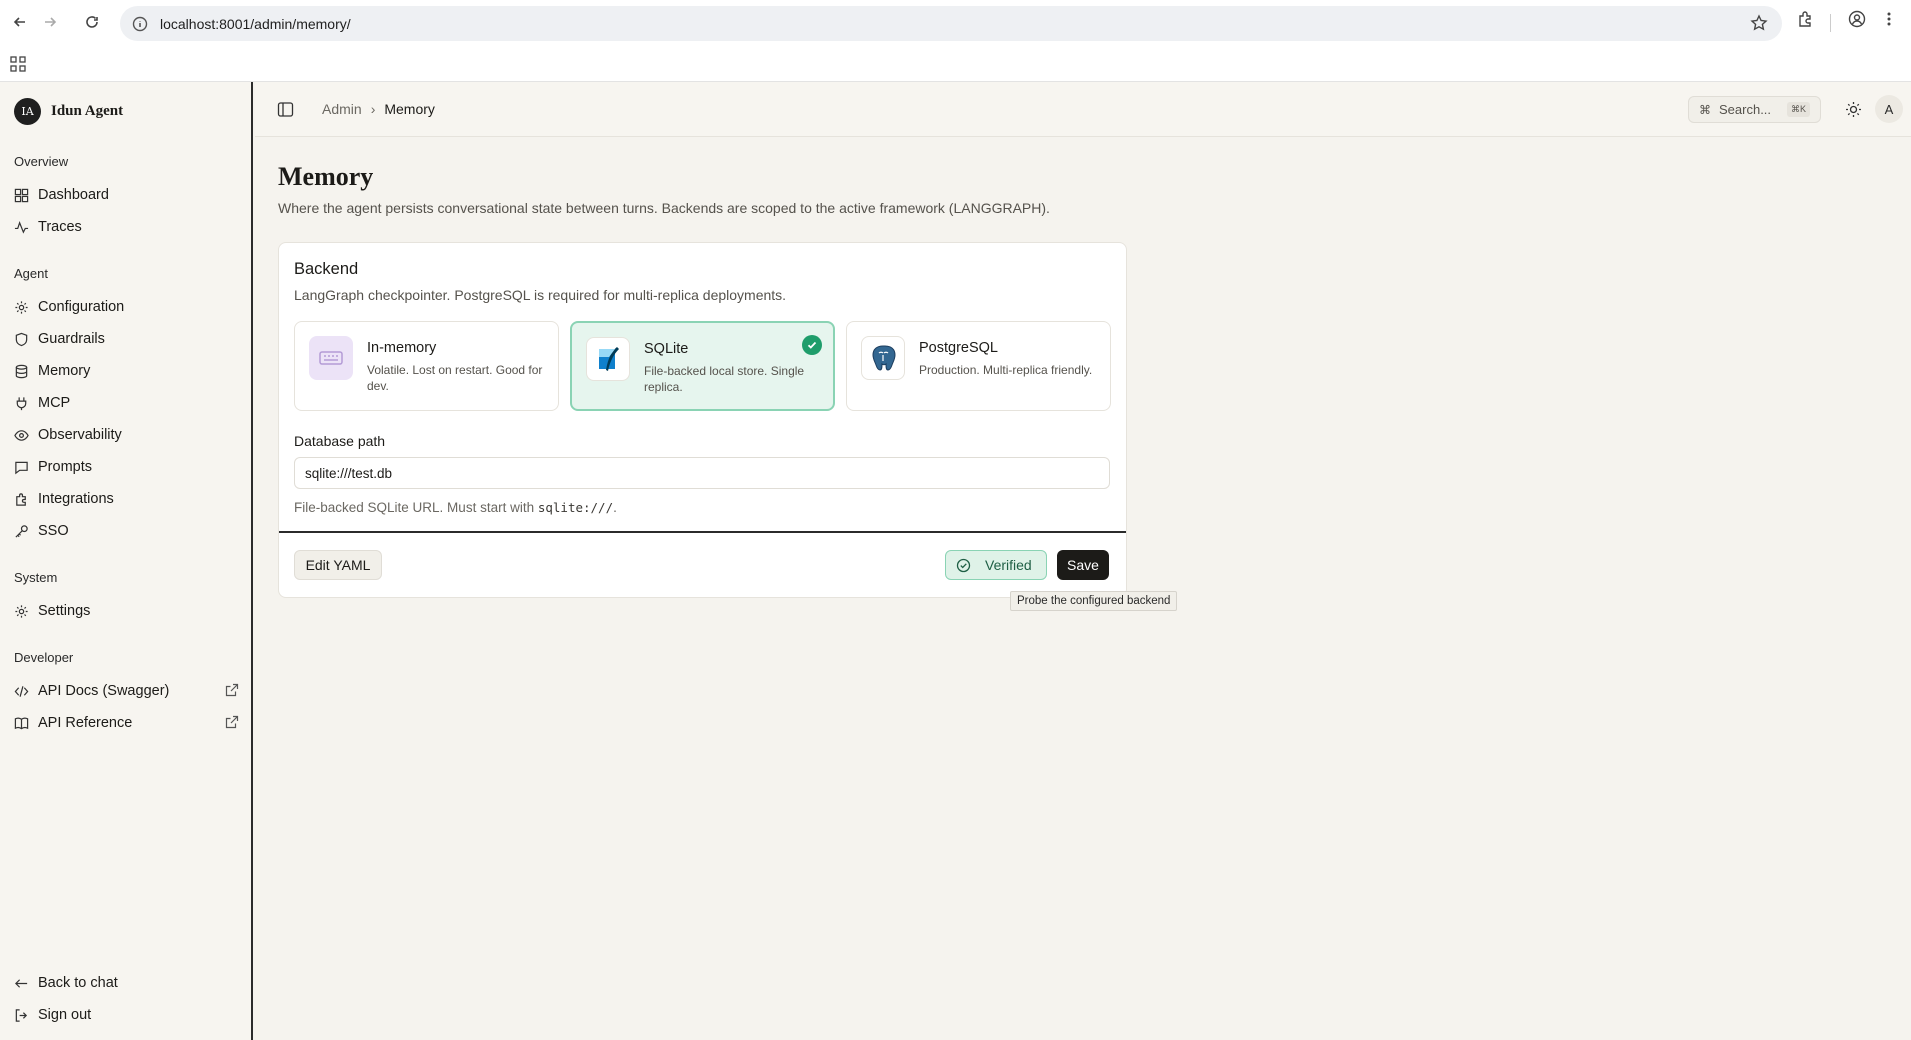 This screenshot has height=1040, width=1911. Describe the element at coordinates (126, 611) in the screenshot. I see `sidebar-item-settings: Settings` at that location.